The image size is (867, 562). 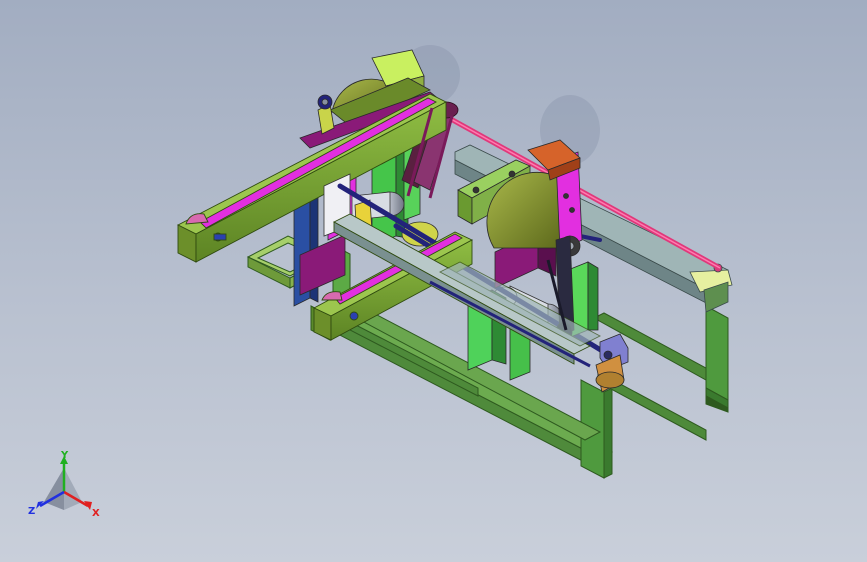 I want to click on z-axis-label: Z, so click(x=31, y=511).